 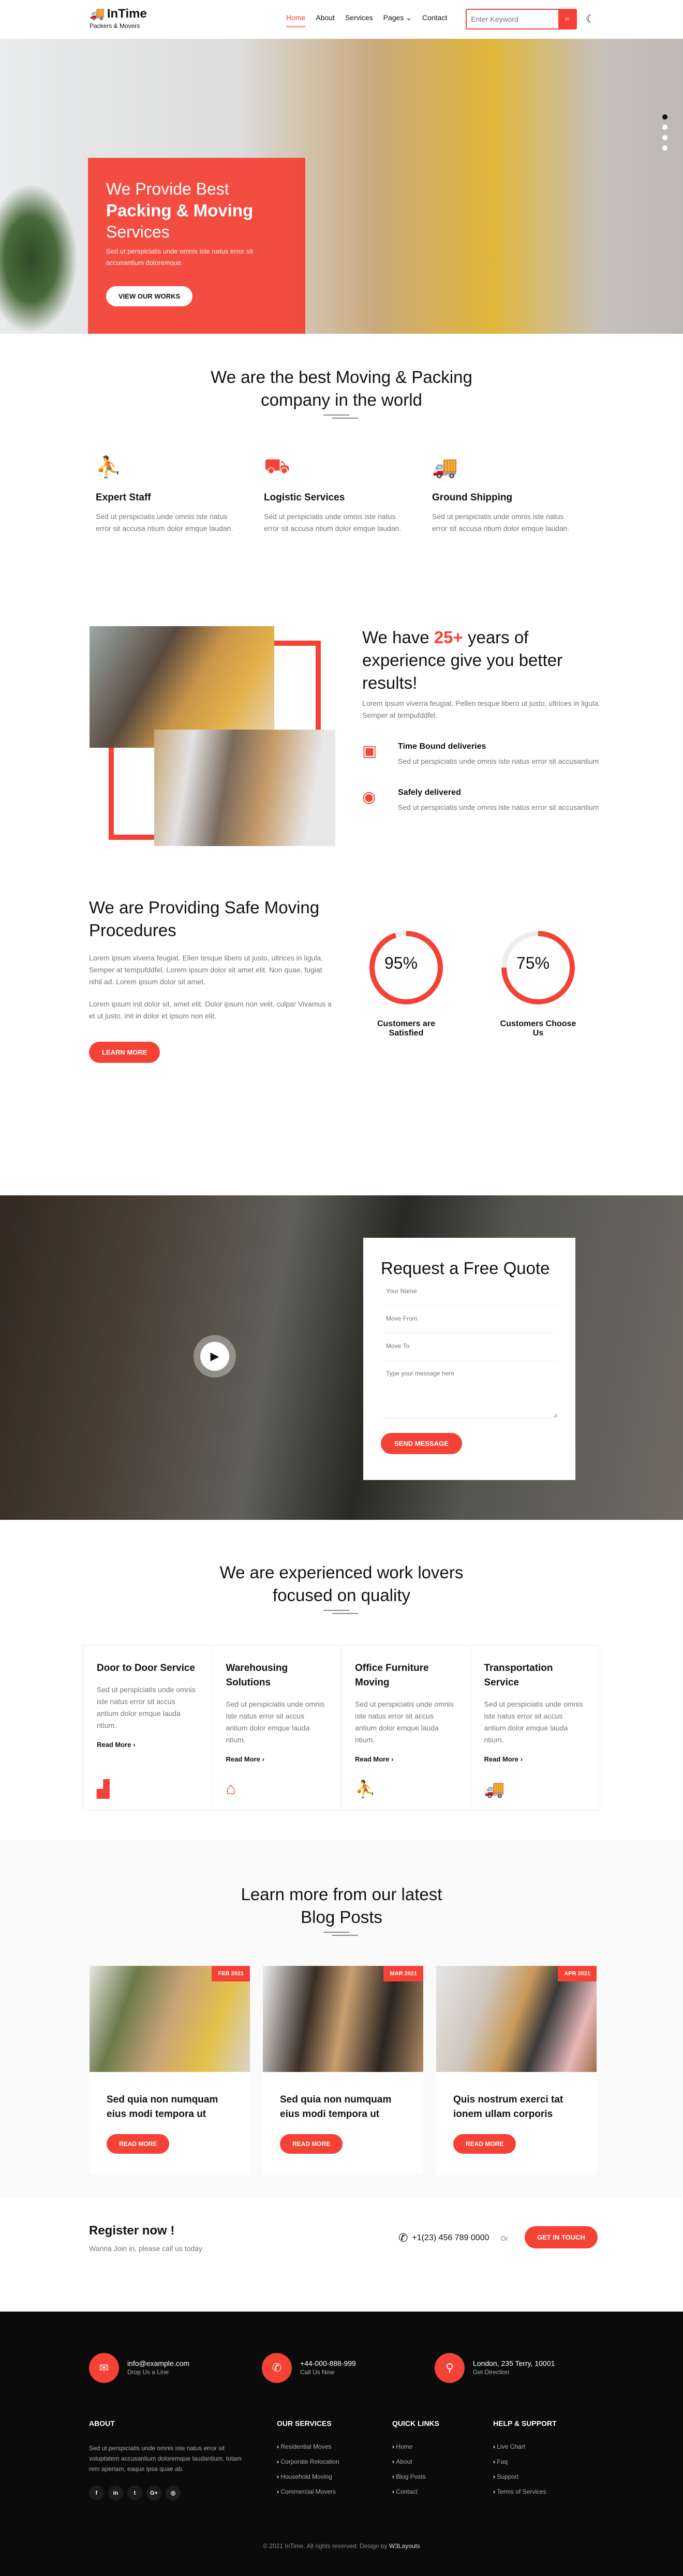 What do you see at coordinates (180, 210) in the screenshot?
I see `hero-title-line2: Packing & Moving` at bounding box center [180, 210].